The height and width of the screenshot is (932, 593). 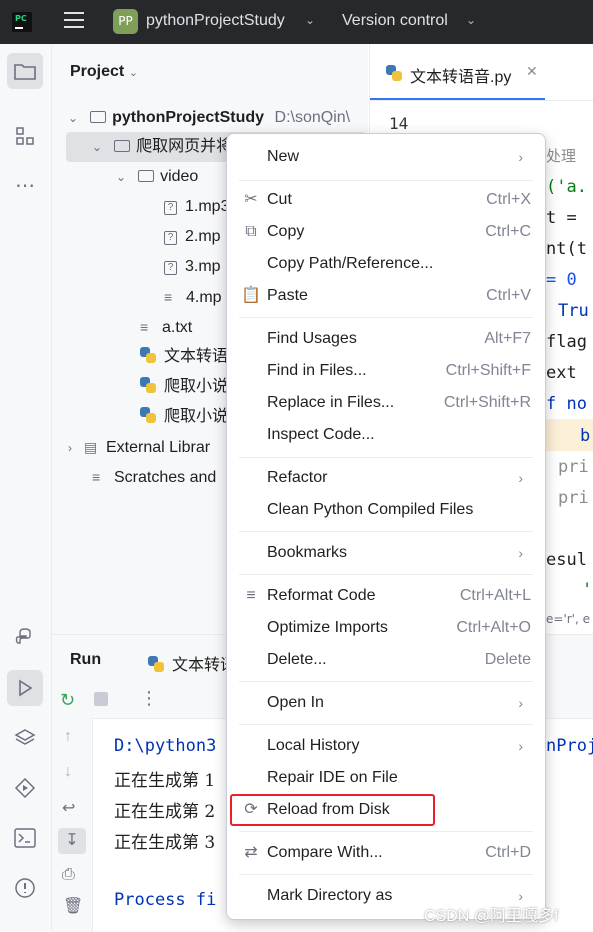 What do you see at coordinates (566, 560) in the screenshot?
I see `code-fragment: esul` at bounding box center [566, 560].